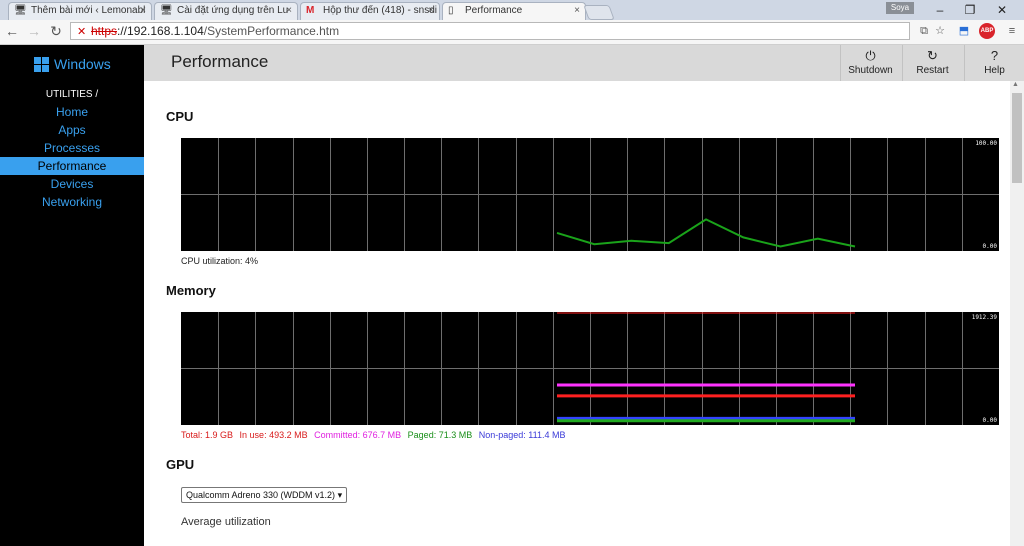  Describe the element at coordinates (340, 495) in the screenshot. I see `chevron-down-icon: ▾` at that location.